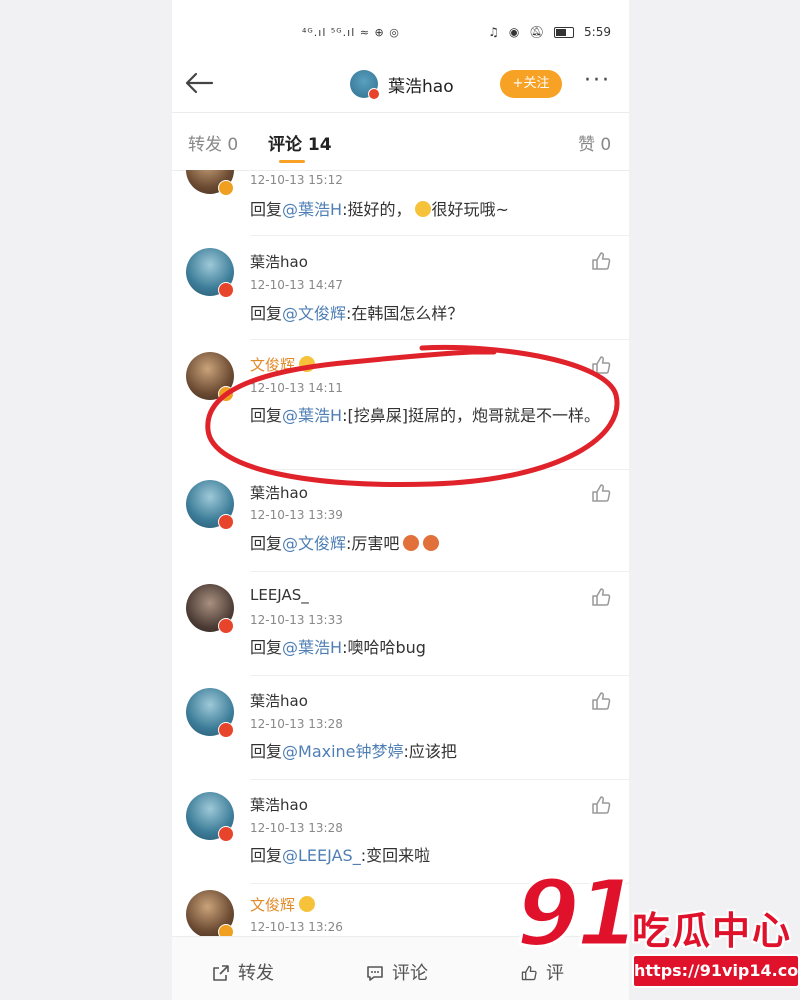  What do you see at coordinates (514, 32) in the screenshot?
I see `eye-icon: ◉` at bounding box center [514, 32].